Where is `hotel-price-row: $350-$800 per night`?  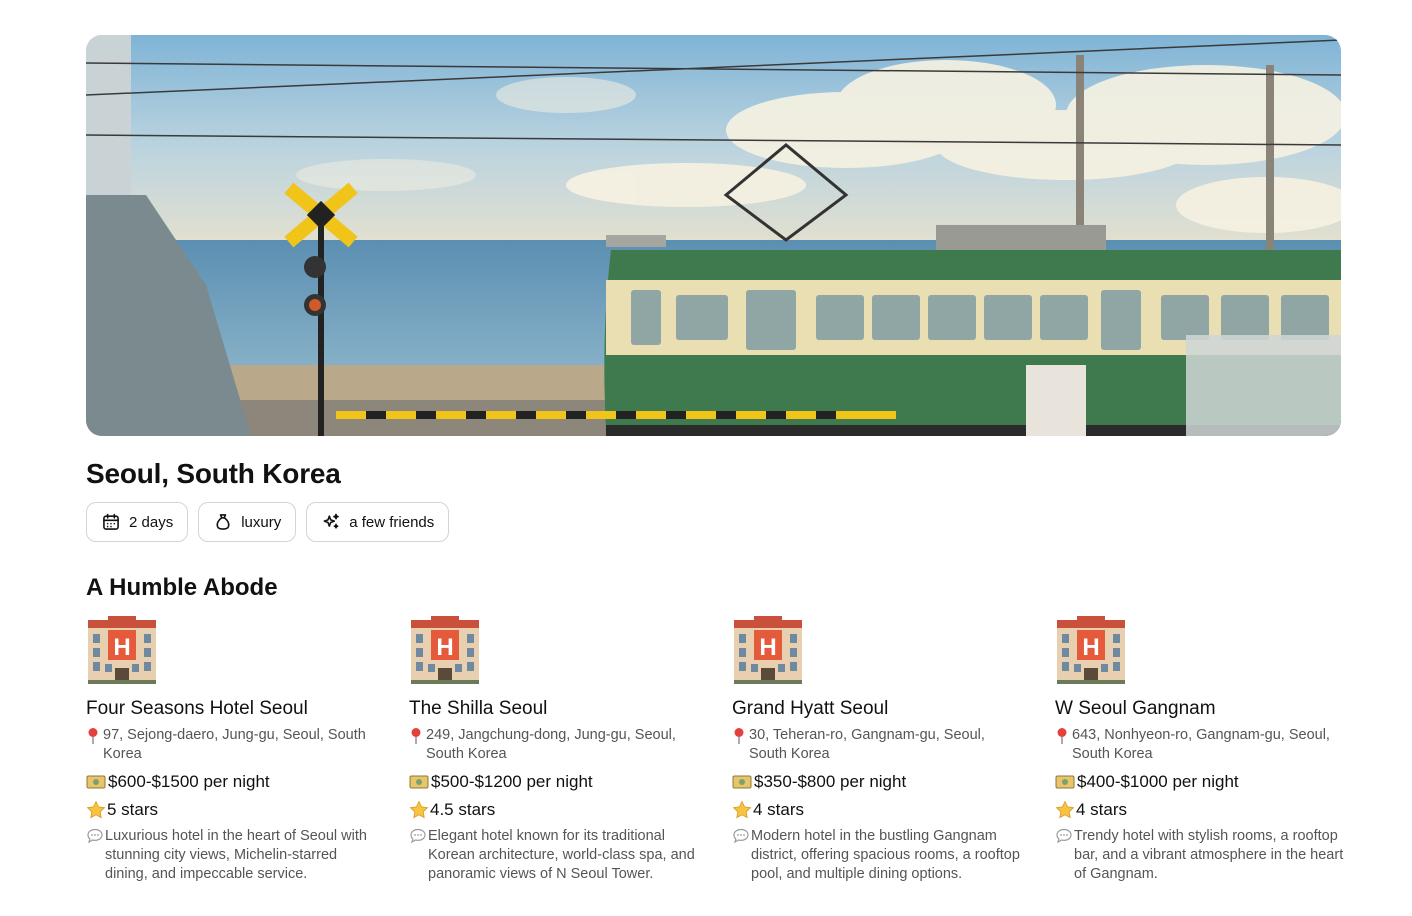
hotel-price-row: $350-$800 per night is located at coordinates (877, 782).